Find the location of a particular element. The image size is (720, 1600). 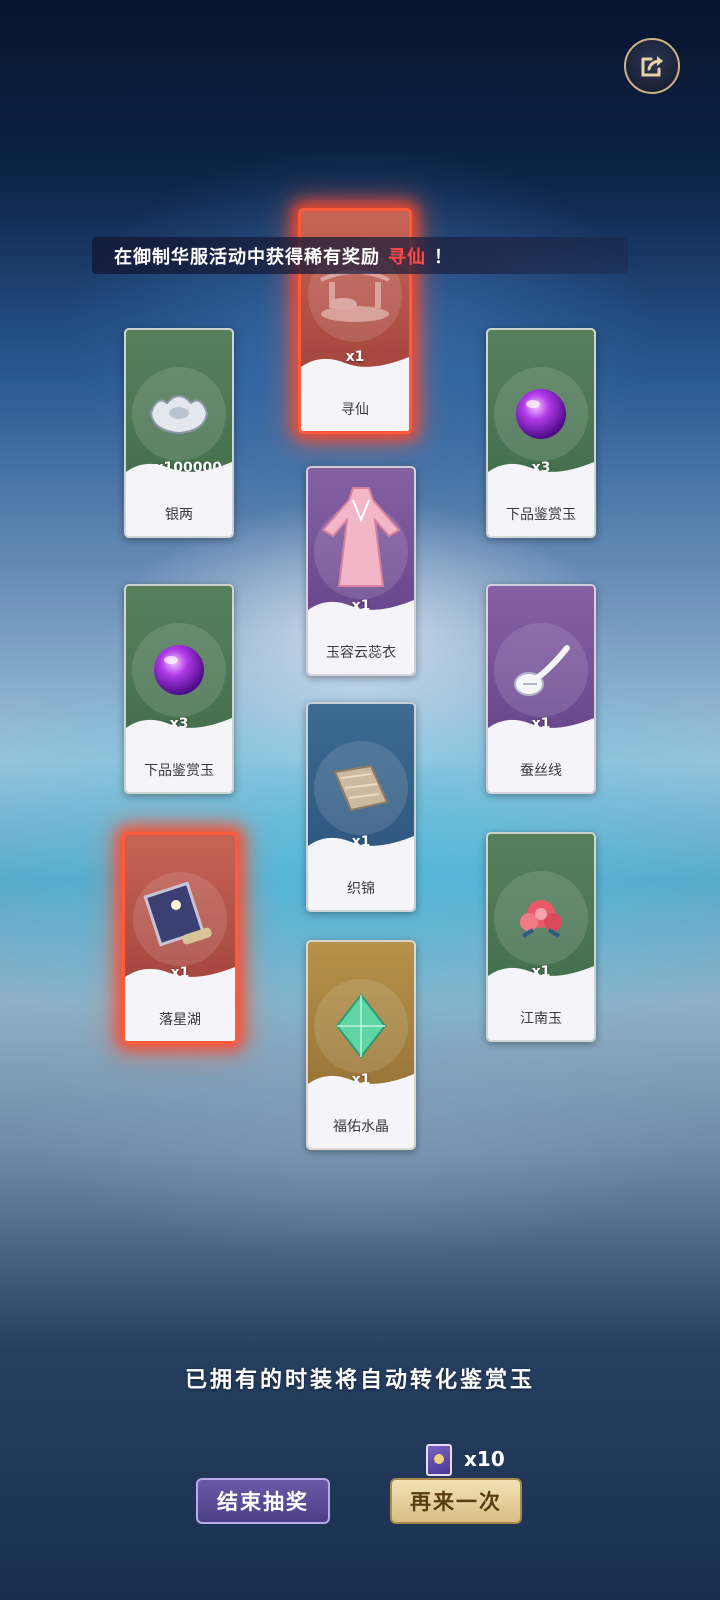

reward-card-brocade: x1 织锦 is located at coordinates (361, 807).